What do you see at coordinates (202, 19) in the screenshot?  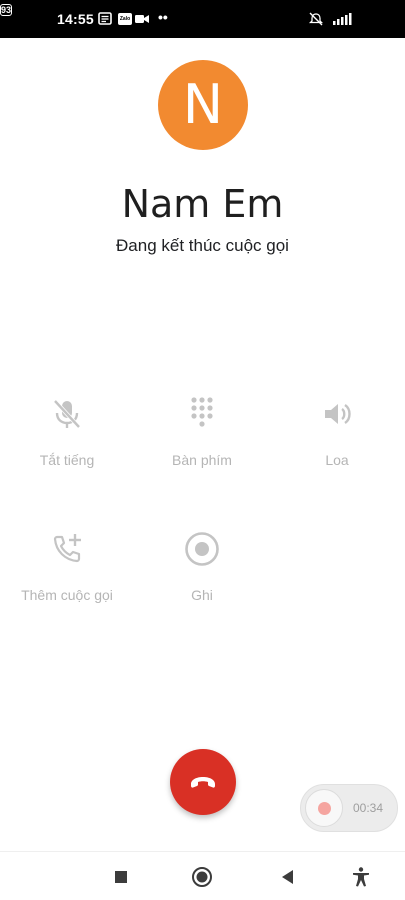 I see `status-bar: 14:55 Zalo •• 93` at bounding box center [202, 19].